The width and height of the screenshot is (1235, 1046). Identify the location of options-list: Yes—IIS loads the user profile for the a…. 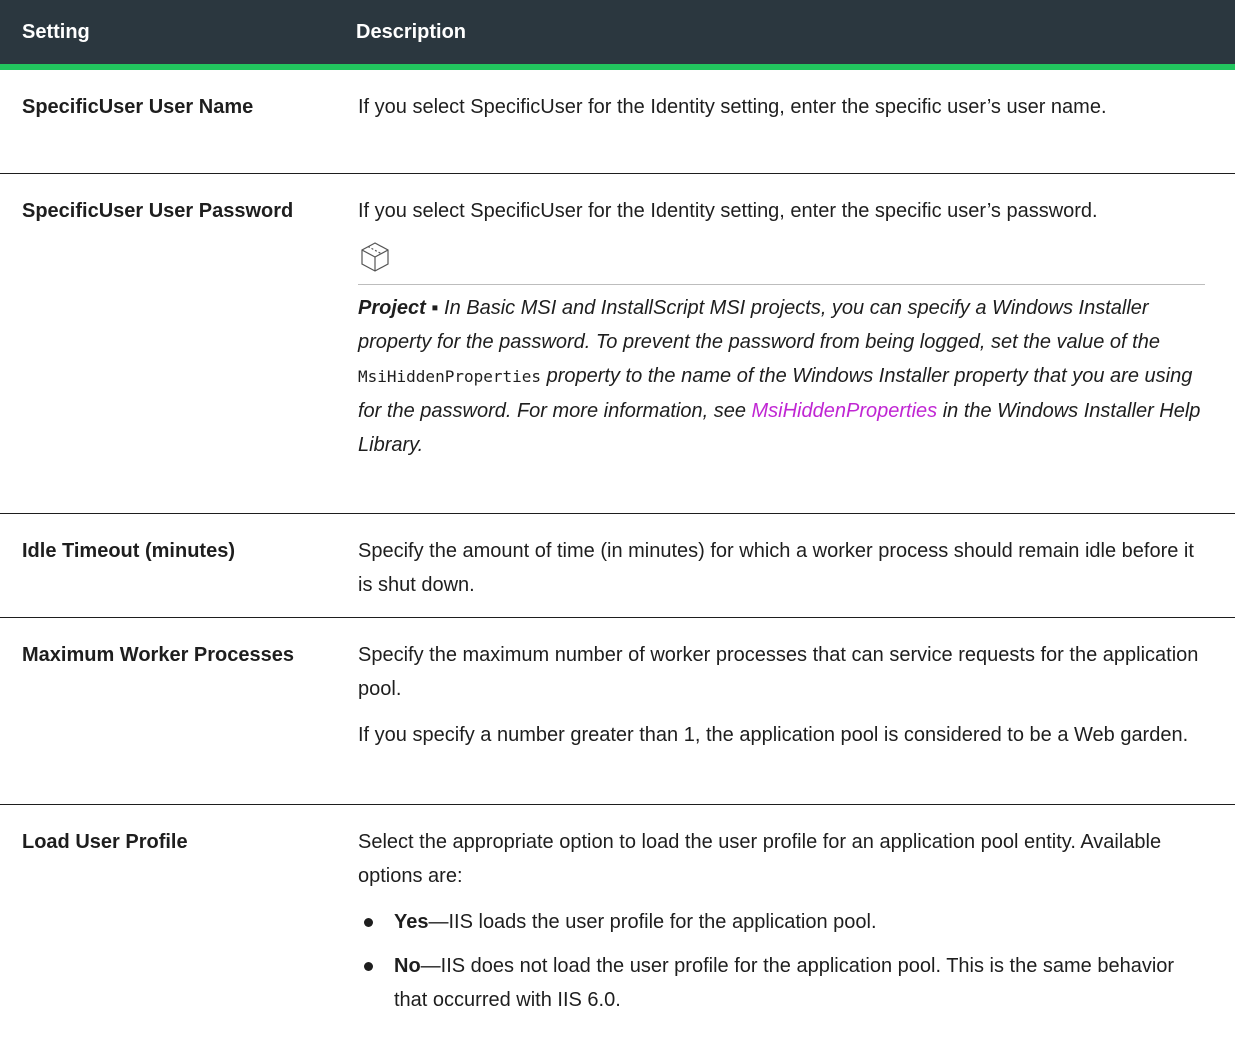
(781, 961).